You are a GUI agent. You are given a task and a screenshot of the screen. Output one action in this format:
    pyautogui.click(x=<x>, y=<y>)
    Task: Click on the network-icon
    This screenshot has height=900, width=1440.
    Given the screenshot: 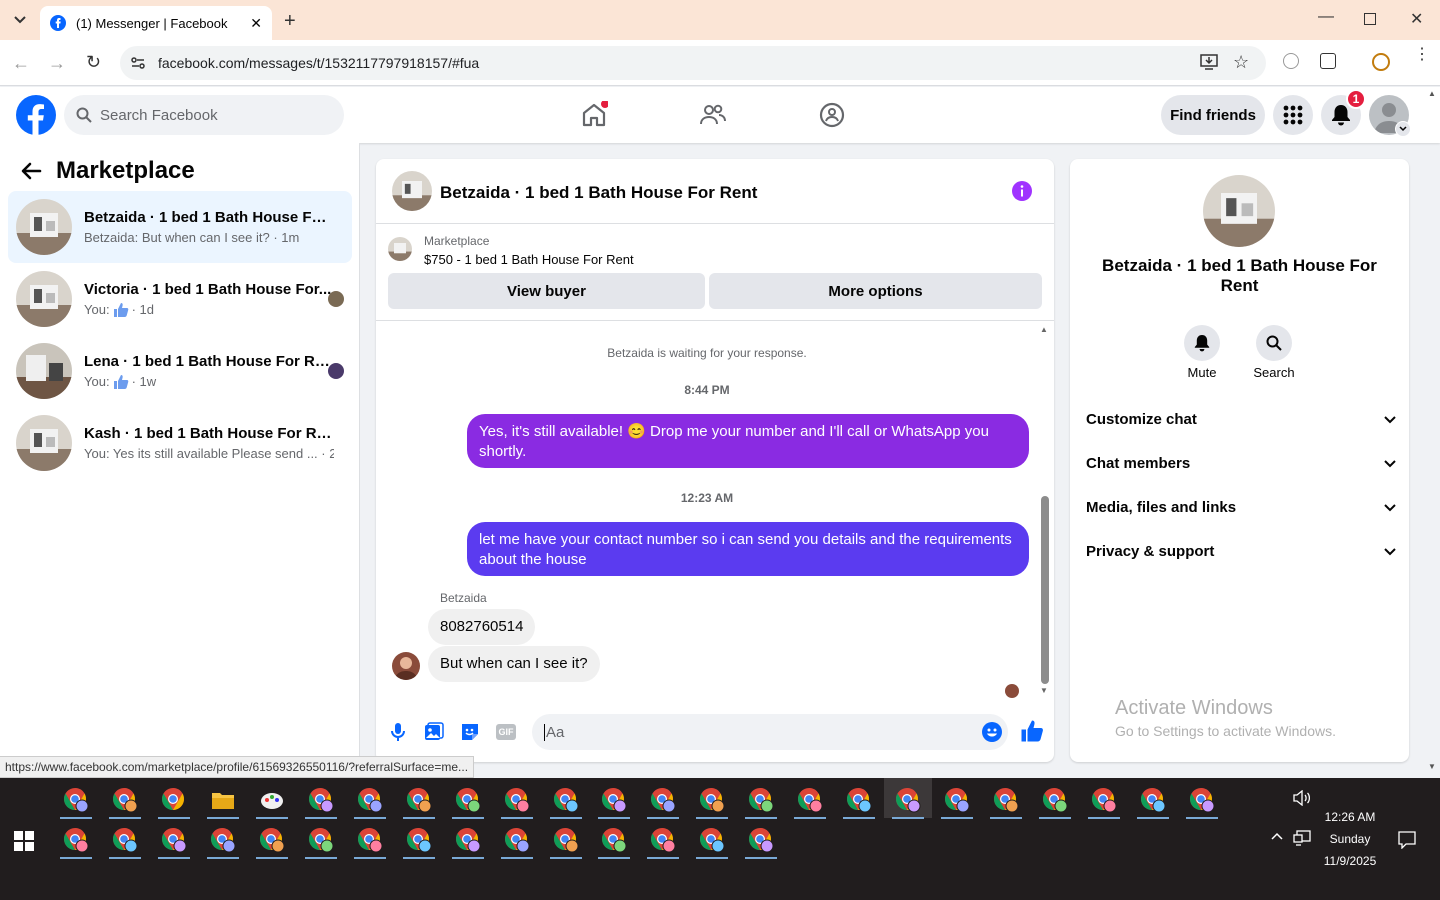 What is the action you would take?
    pyautogui.click(x=1302, y=838)
    